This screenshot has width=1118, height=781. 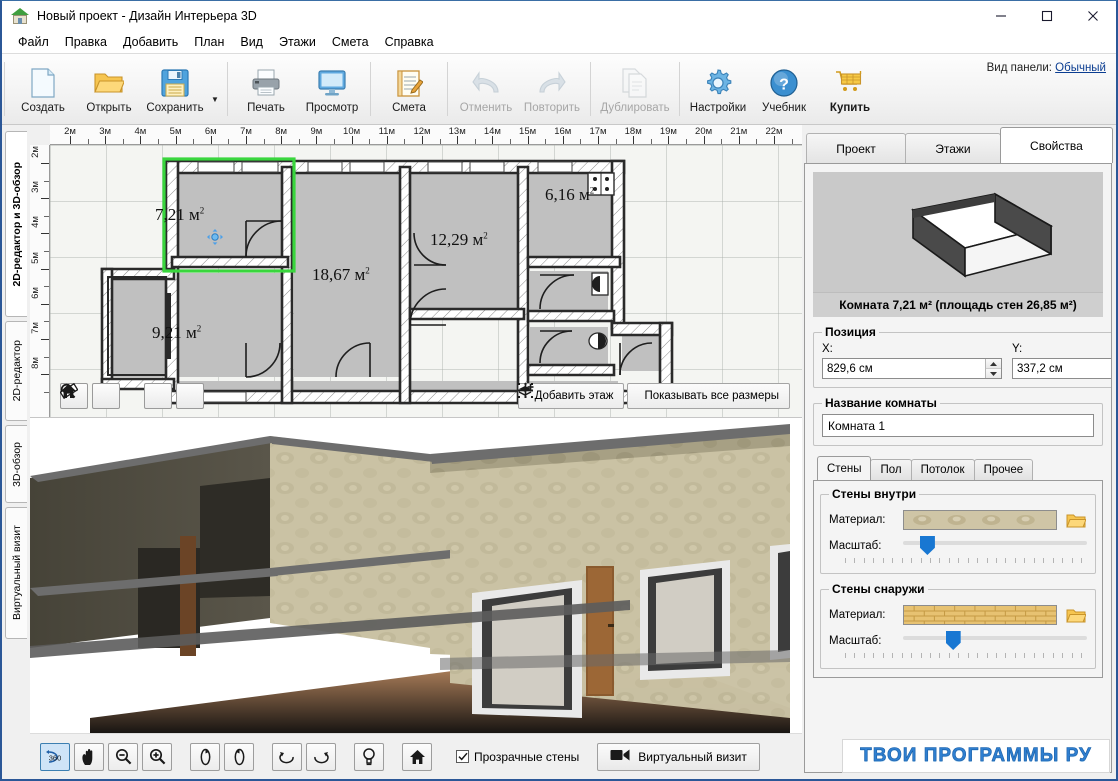 I want to click on toolbar-new-button: Создать, so click(x=43, y=89).